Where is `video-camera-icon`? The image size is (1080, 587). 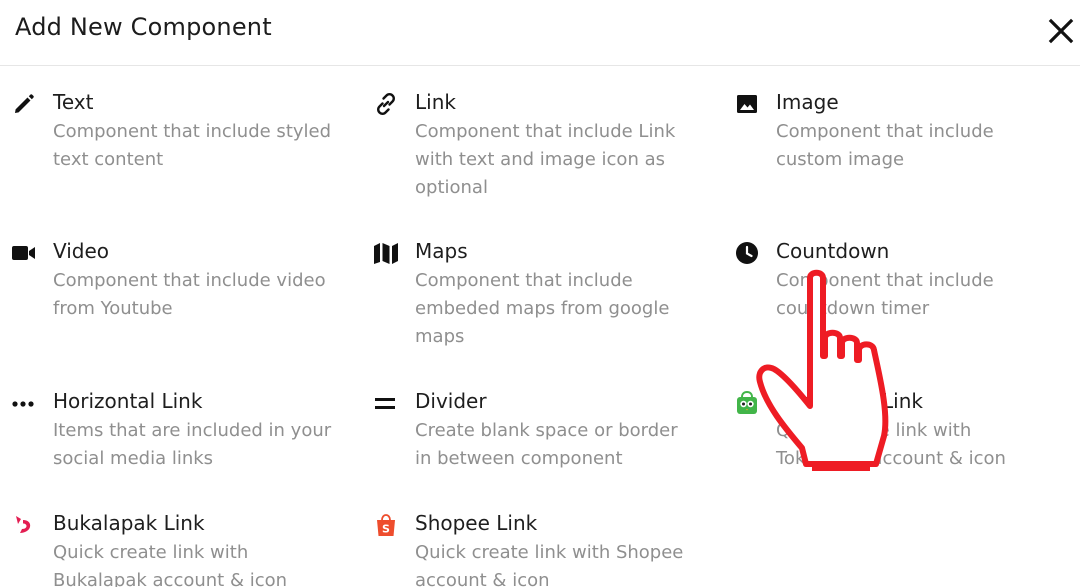 video-camera-icon is located at coordinates (24, 253).